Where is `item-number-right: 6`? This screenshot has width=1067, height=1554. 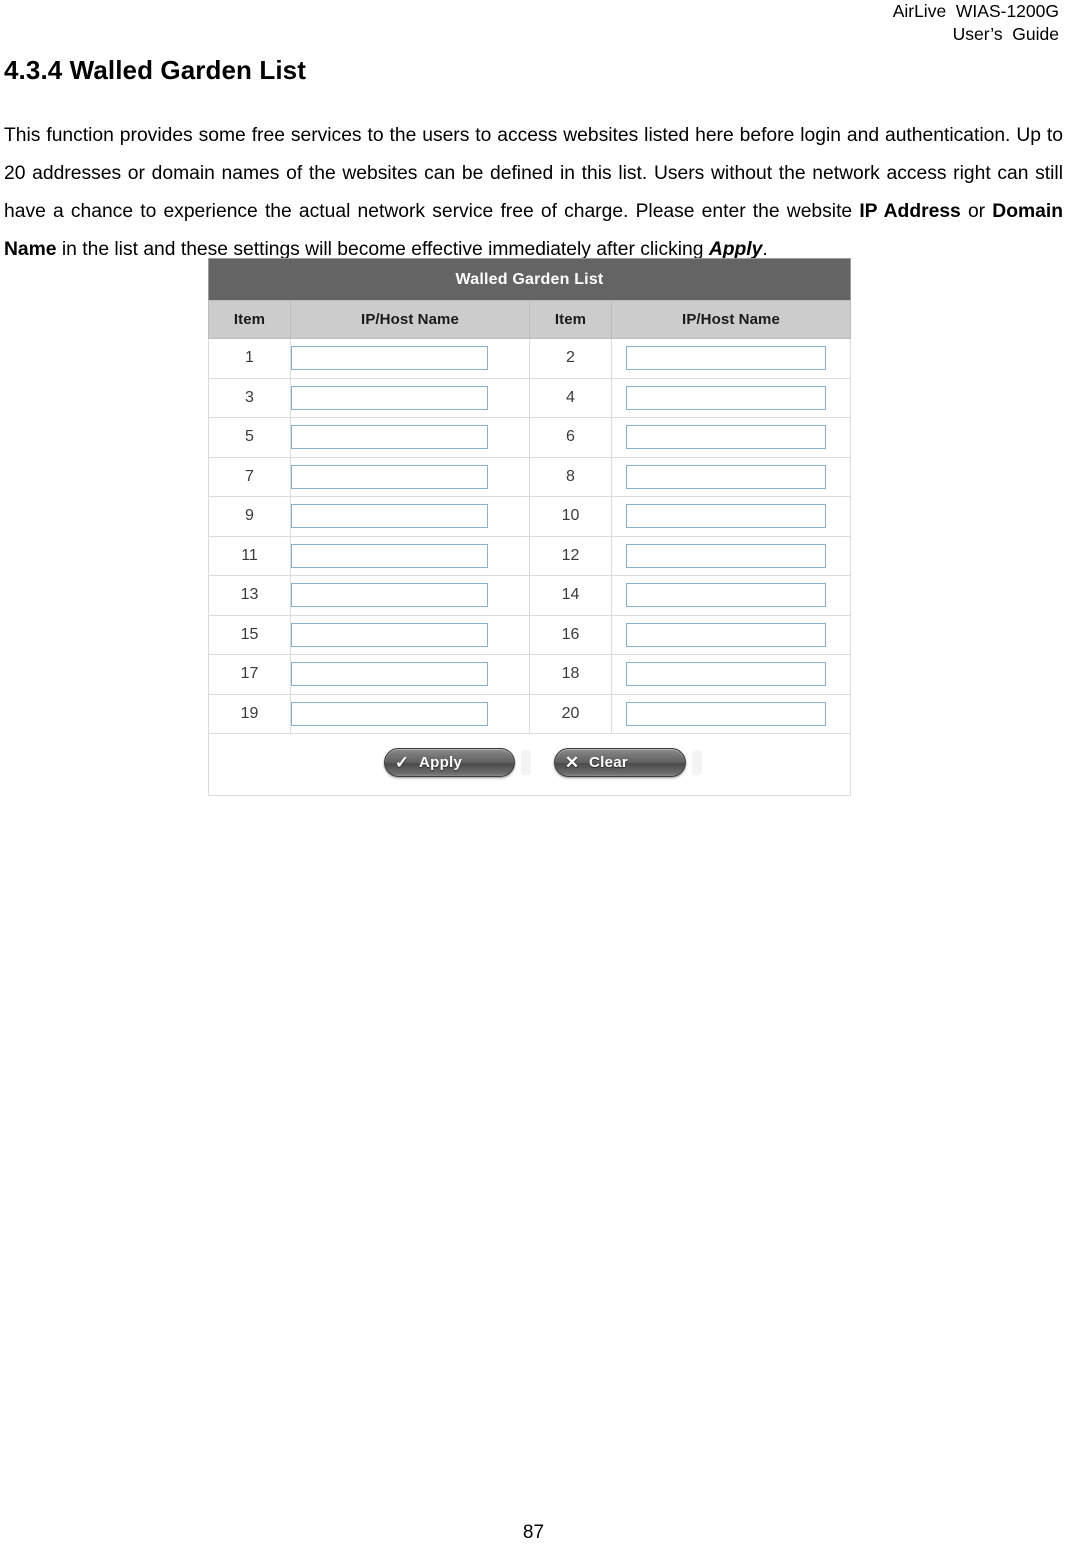
item-number-right: 6 is located at coordinates (570, 437).